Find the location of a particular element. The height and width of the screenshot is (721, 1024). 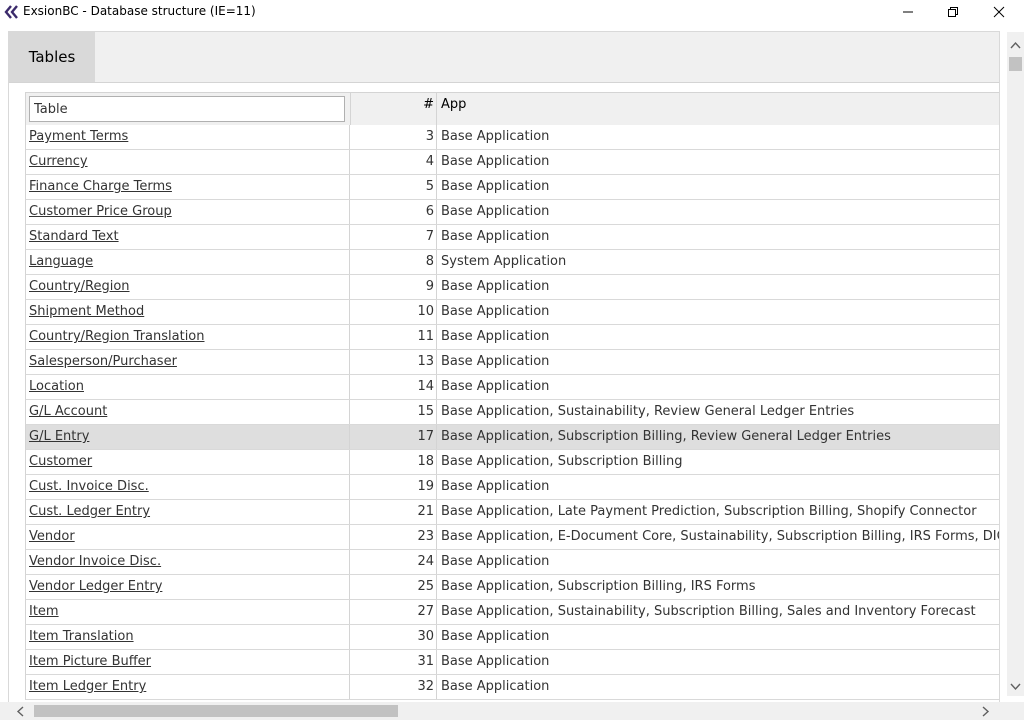

table-row: Salesperson/Purchaser 13 Base Application is located at coordinates (512, 362).